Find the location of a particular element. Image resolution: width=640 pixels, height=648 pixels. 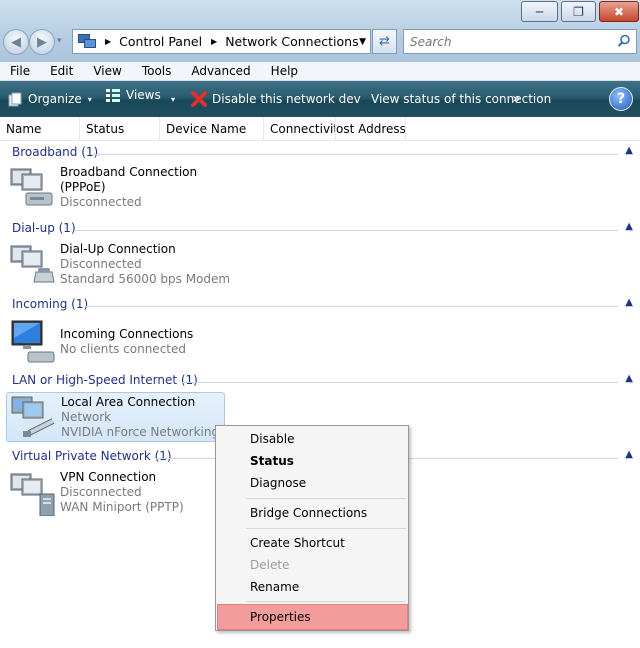

context-menu-create-shortcut: Create Shortcut is located at coordinates (312, 543).